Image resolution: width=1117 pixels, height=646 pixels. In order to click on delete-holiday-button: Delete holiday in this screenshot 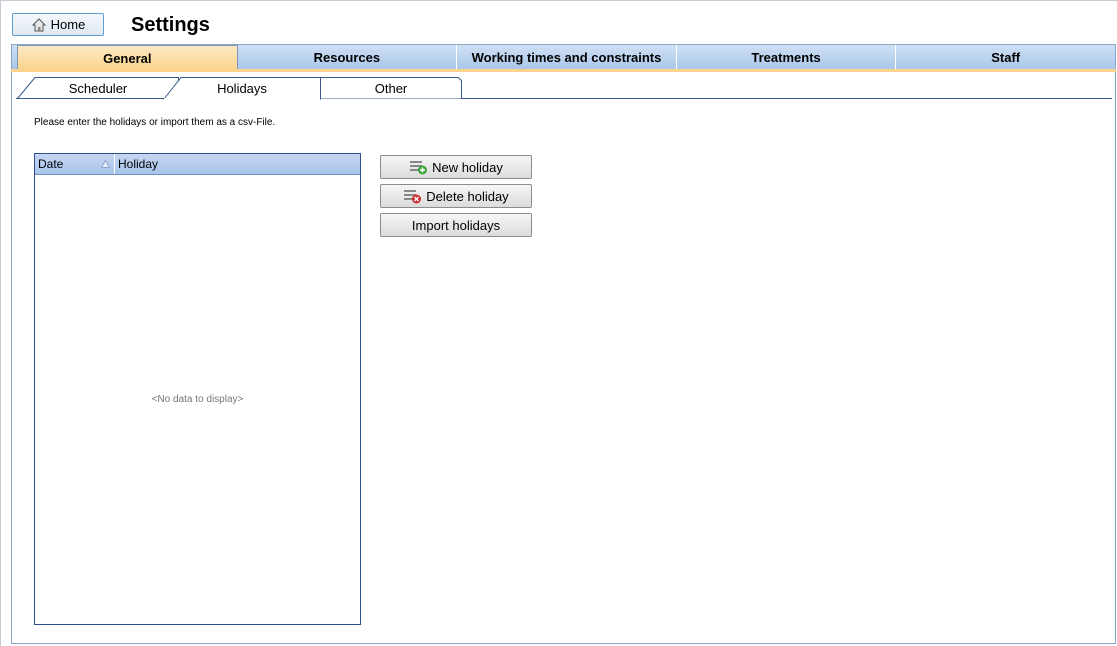, I will do `click(456, 196)`.